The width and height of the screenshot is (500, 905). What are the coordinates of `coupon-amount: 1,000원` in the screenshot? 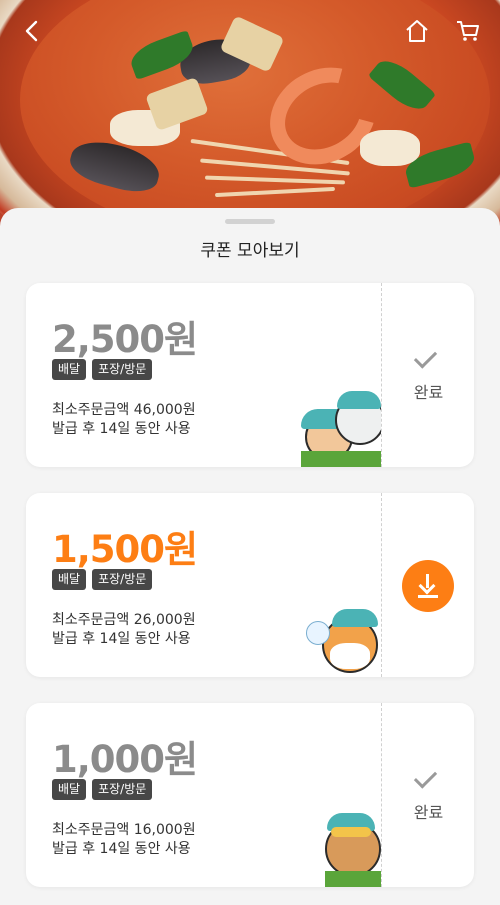 It's located at (125, 759).